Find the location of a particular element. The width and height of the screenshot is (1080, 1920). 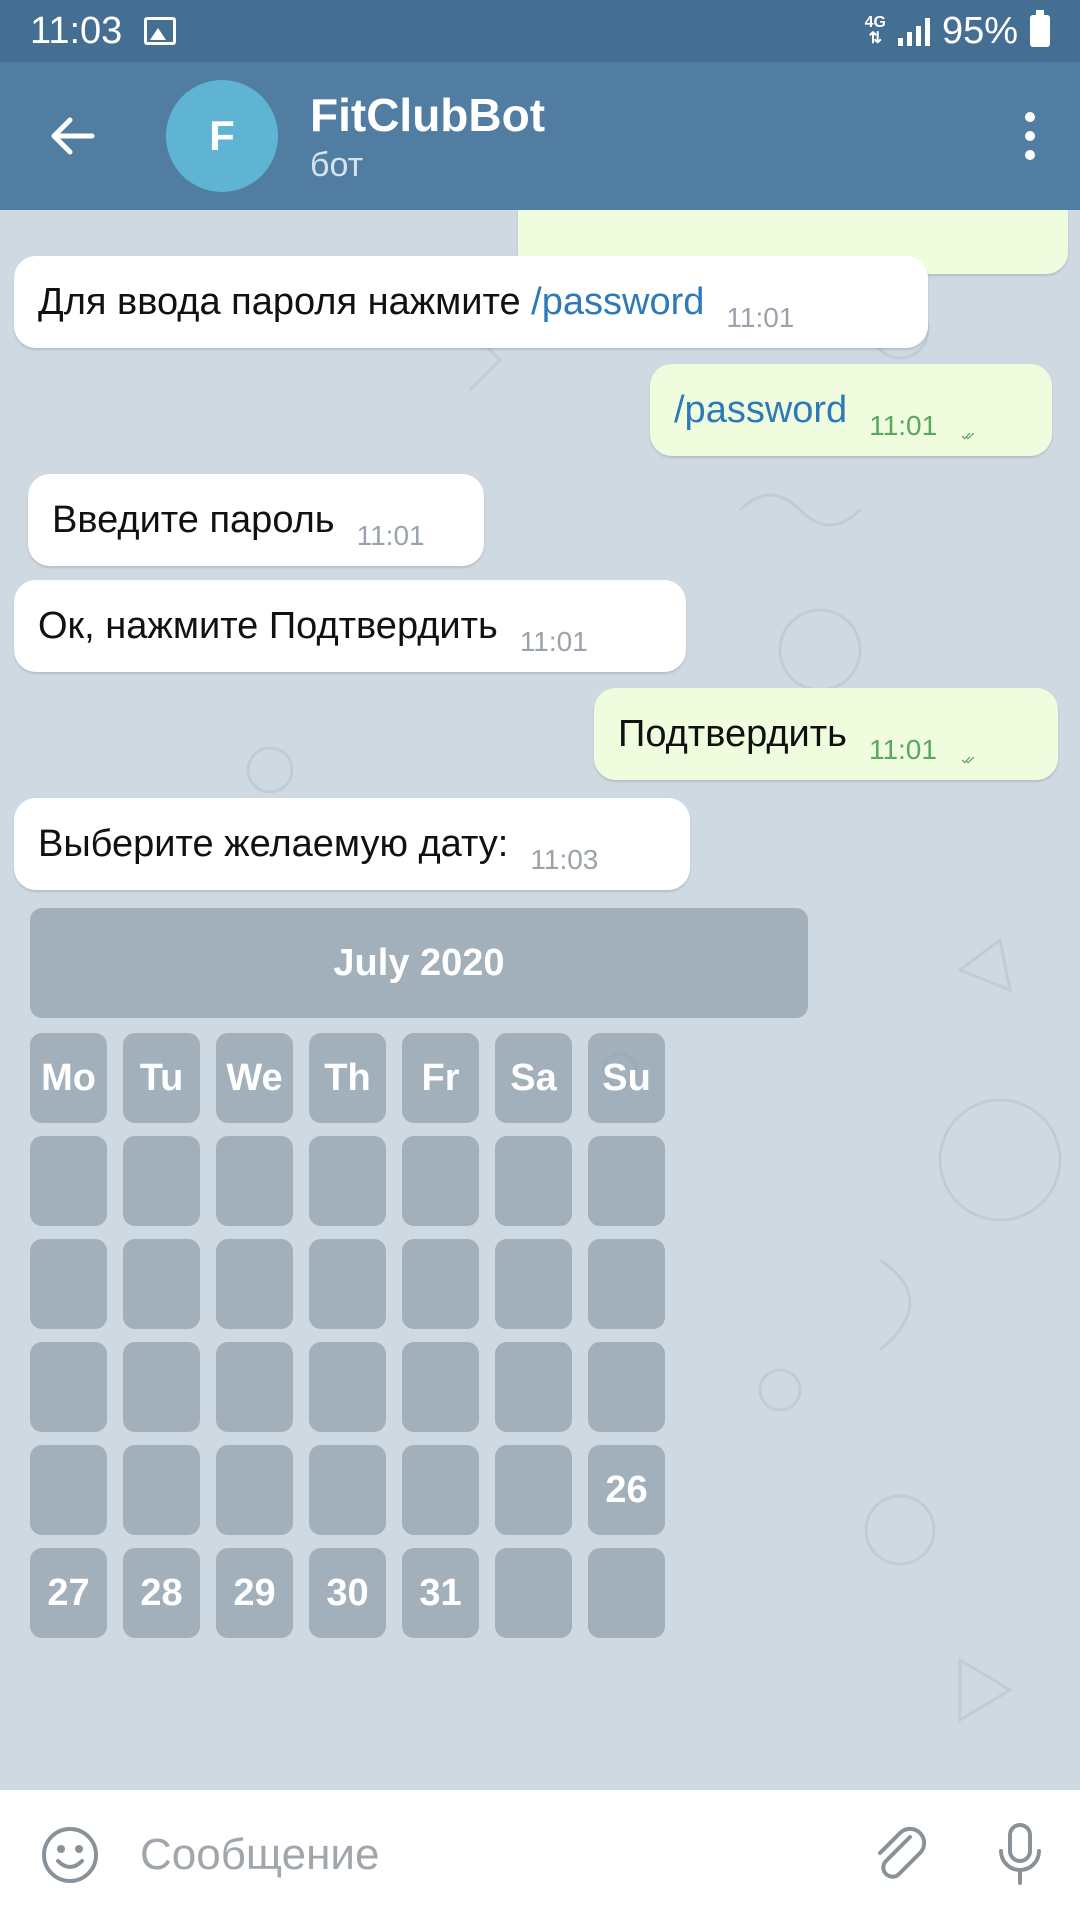

message-bubble-outgoing: Подтвердить 11:01 is located at coordinates (826, 734).